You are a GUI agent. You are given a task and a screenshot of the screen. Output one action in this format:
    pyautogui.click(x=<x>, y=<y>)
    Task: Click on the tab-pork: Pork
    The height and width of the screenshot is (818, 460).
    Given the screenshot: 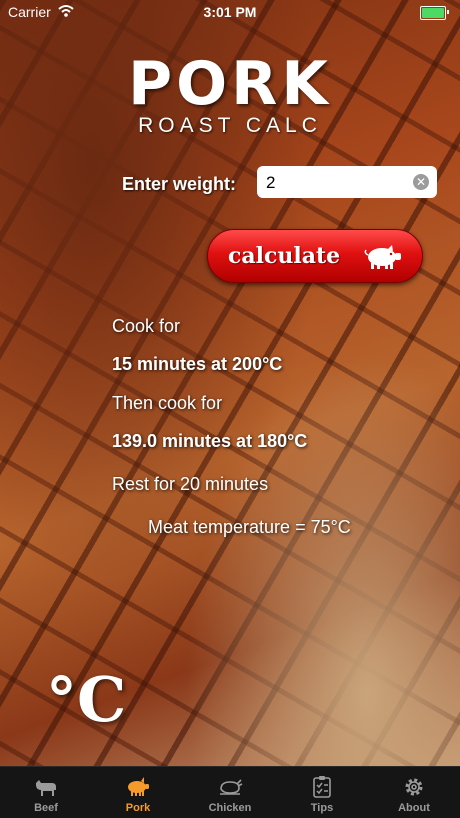 What is the action you would take?
    pyautogui.click(x=138, y=792)
    